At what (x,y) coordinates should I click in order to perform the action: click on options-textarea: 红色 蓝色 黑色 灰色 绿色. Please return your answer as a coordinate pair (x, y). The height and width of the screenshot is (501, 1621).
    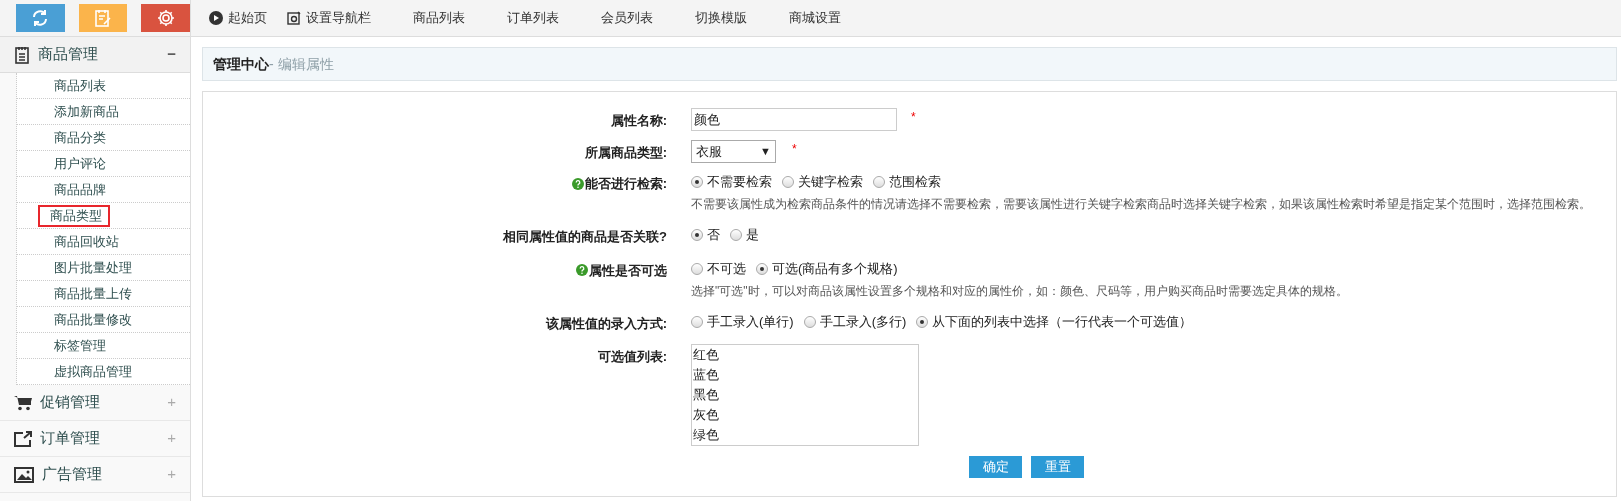
    Looking at the image, I should click on (805, 395).